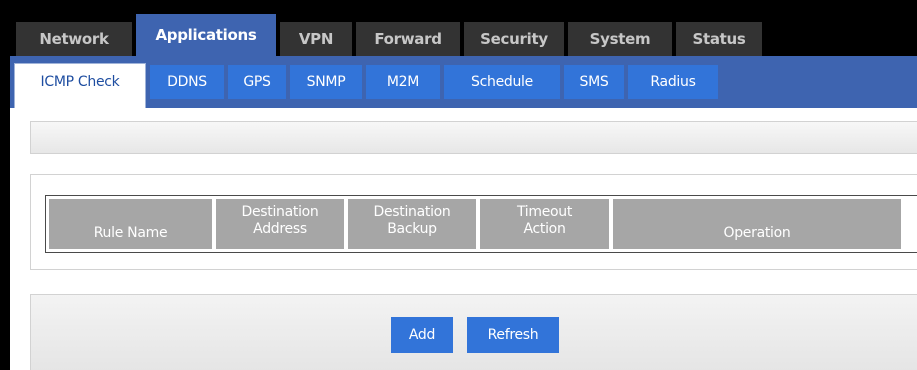 The image size is (917, 370). Describe the element at coordinates (757, 233) in the screenshot. I see `column-header-label: Operation` at that location.